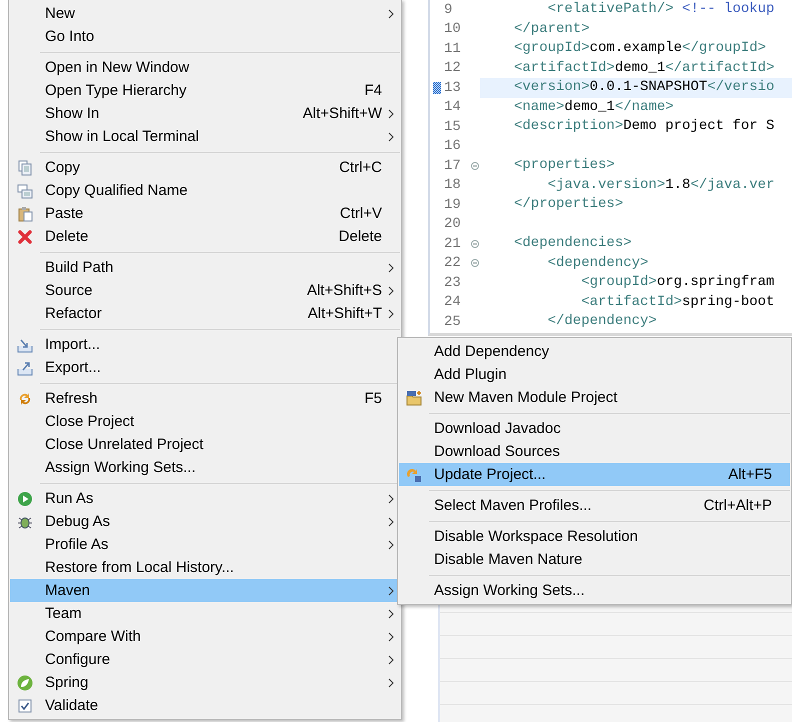 The image size is (792, 722). I want to click on line-number: 21, so click(453, 244).